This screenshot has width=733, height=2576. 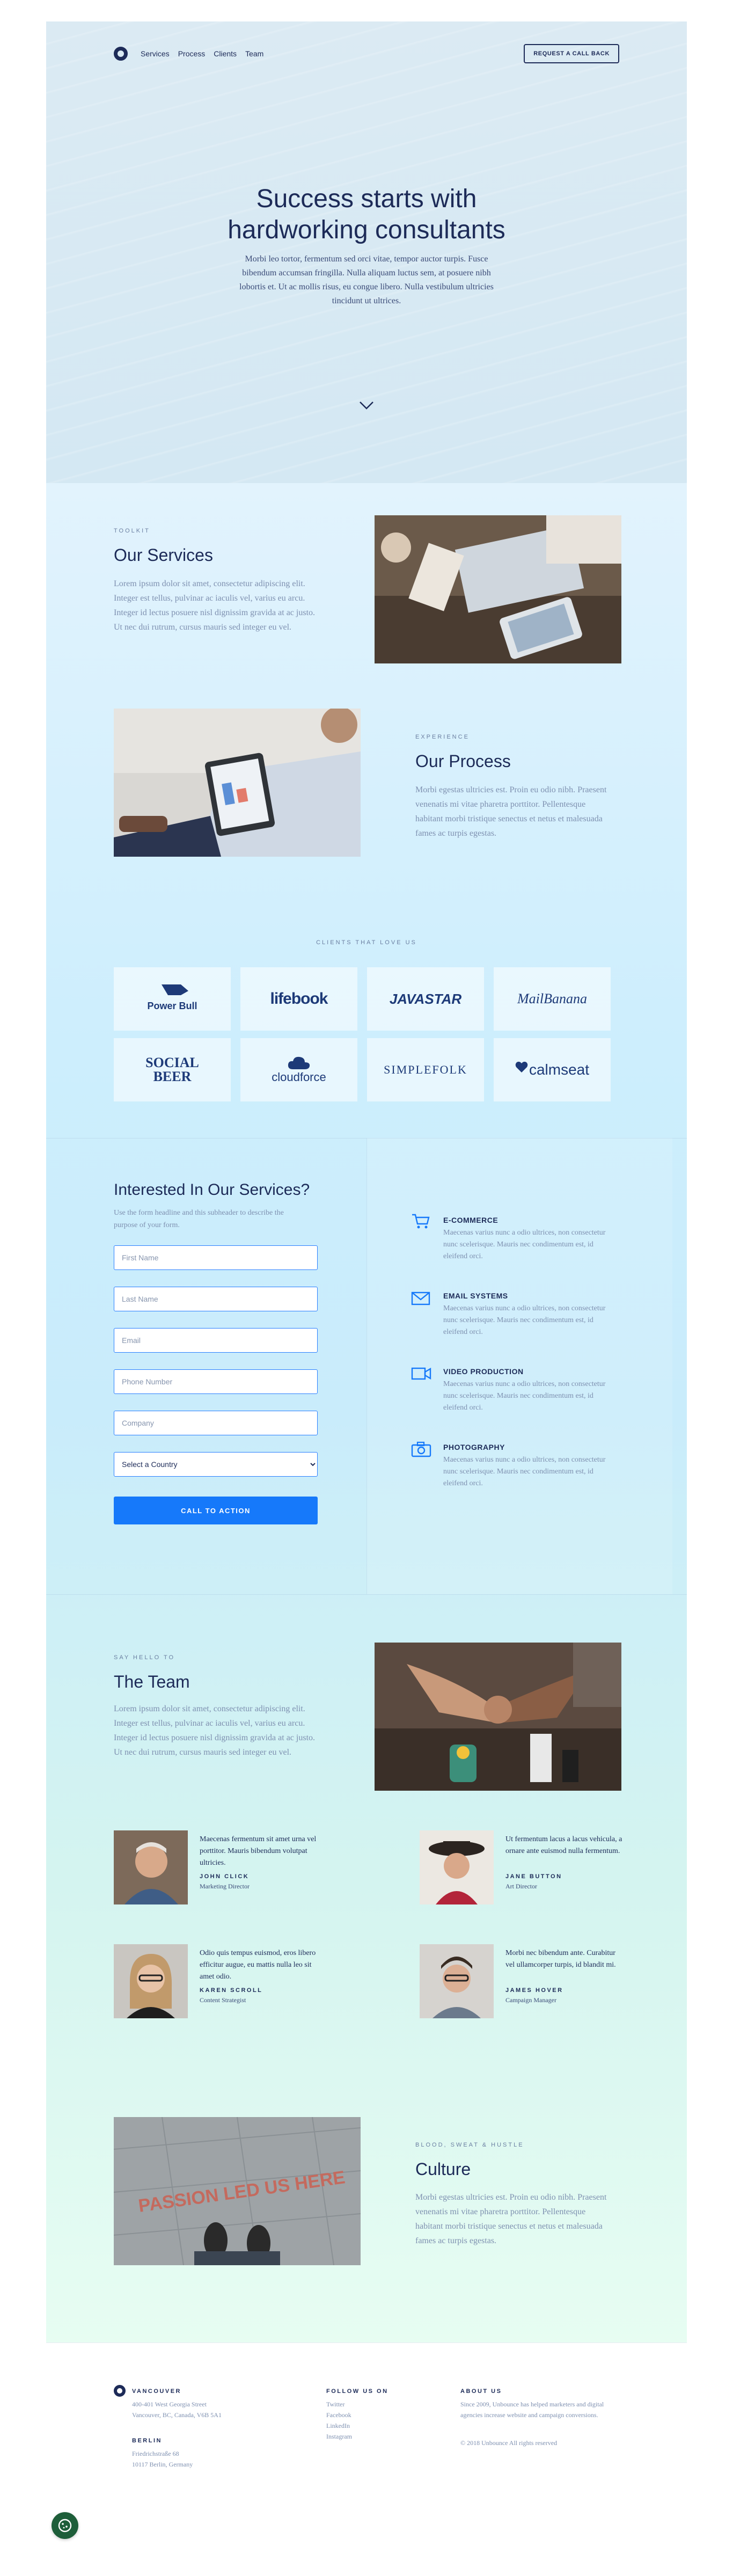 What do you see at coordinates (225, 1876) in the screenshot?
I see `member-name: JOHN CLICK` at bounding box center [225, 1876].